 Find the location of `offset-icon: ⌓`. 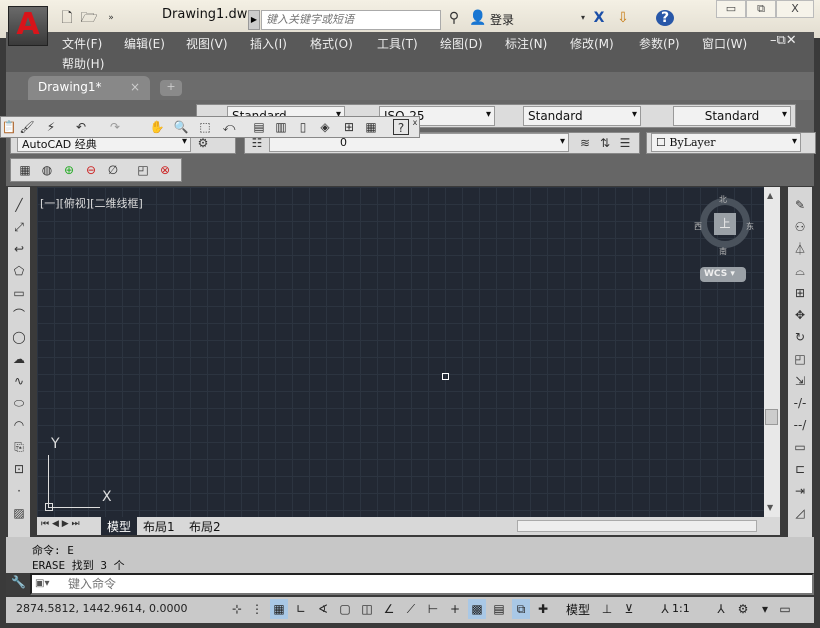

offset-icon: ⌓ is located at coordinates (800, 271).